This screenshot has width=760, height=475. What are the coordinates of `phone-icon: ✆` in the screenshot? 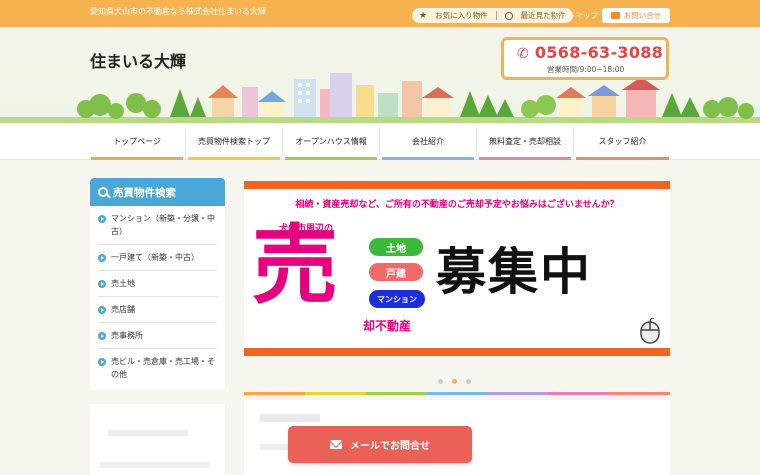 It's located at (523, 54).